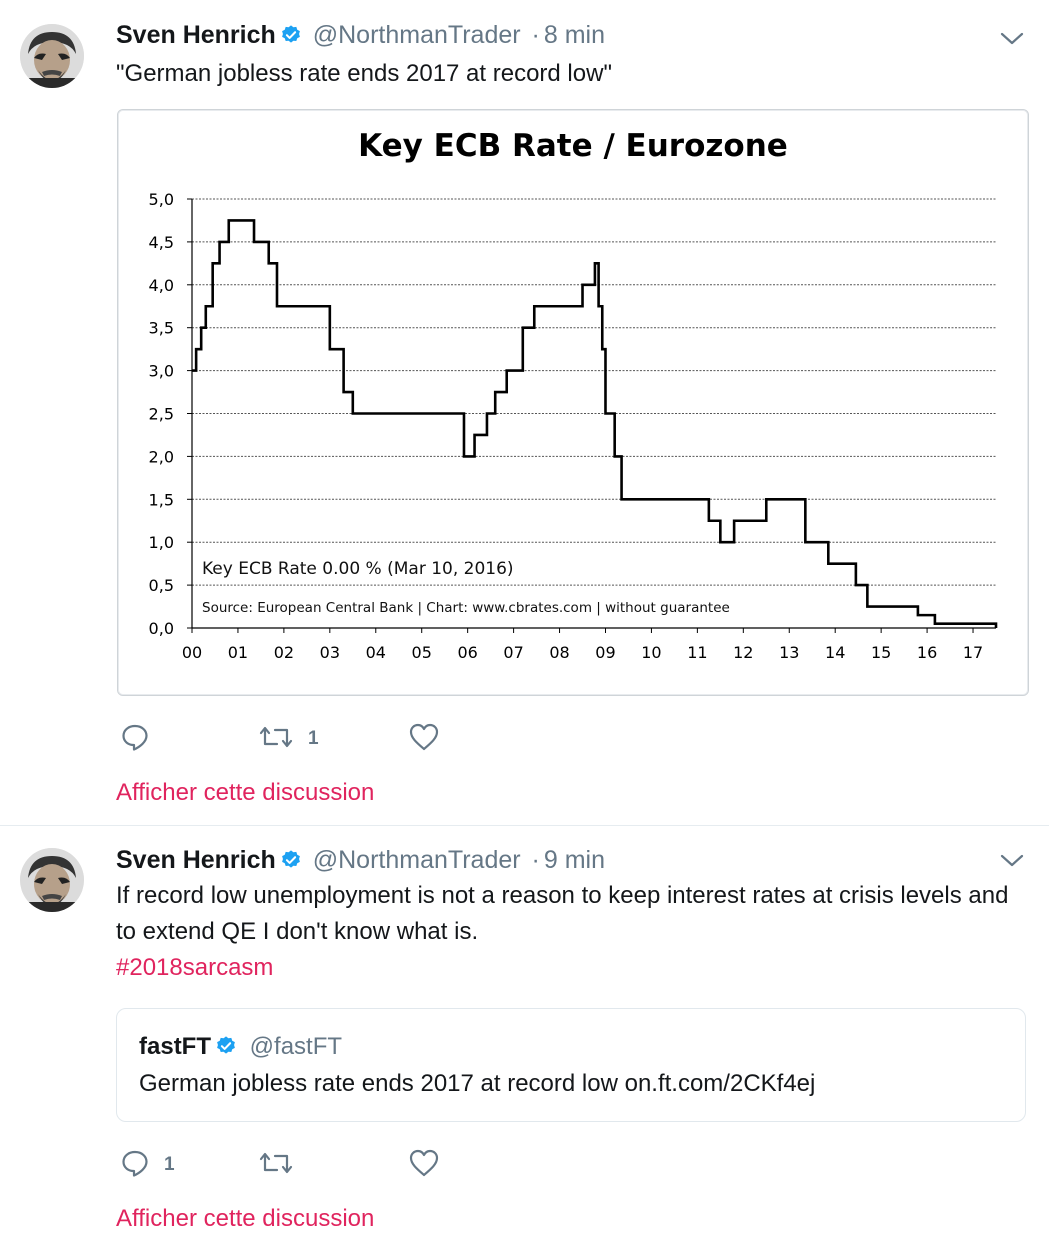 This screenshot has width=1049, height=1247. Describe the element at coordinates (358, 569) in the screenshot. I see `chart-annotation: Key ECB Rate 0.00 % (Mar 10, 2016)` at that location.